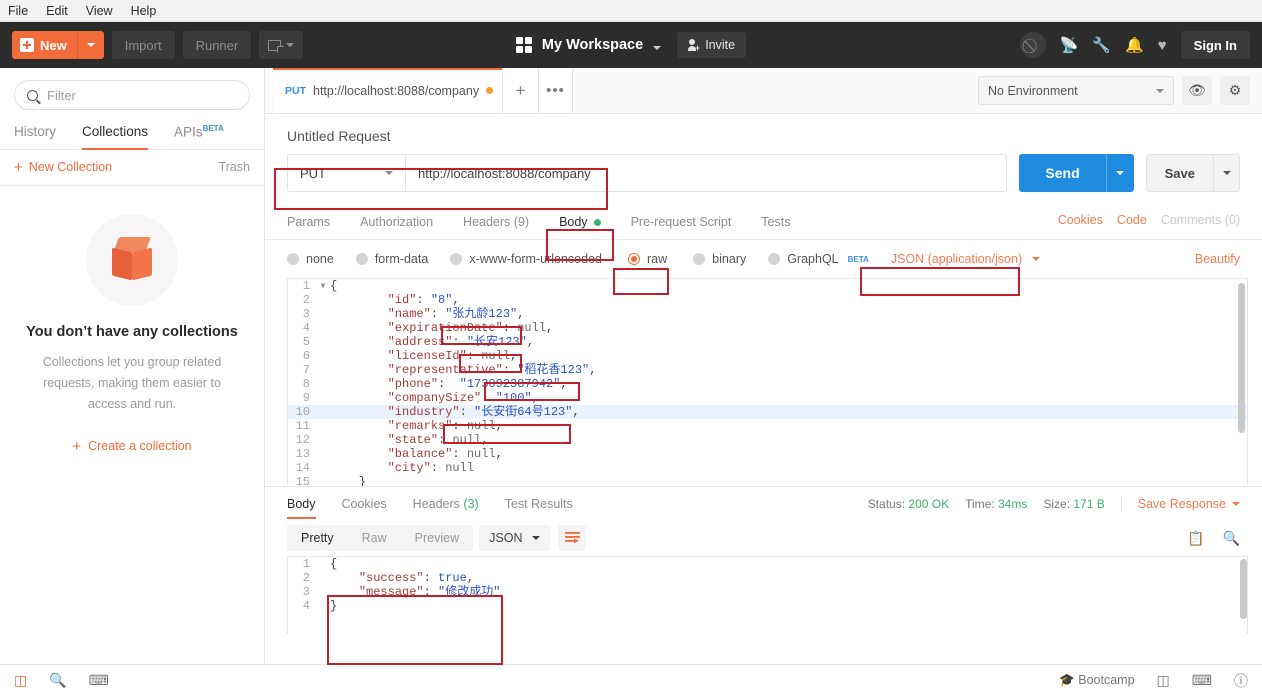  What do you see at coordinates (1119, 173) in the screenshot?
I see `send-options-button` at bounding box center [1119, 173].